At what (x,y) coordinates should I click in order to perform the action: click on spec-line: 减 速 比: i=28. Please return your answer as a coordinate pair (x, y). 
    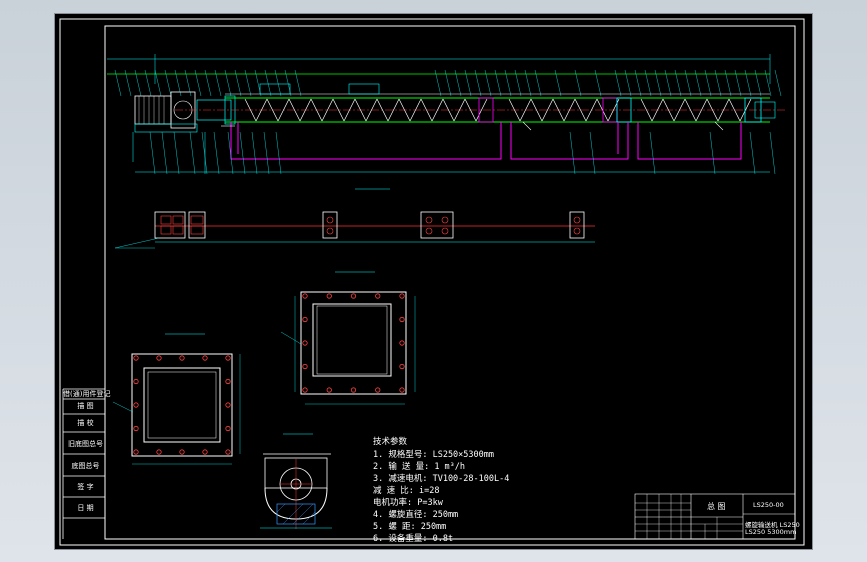
    Looking at the image, I should click on (406, 491).